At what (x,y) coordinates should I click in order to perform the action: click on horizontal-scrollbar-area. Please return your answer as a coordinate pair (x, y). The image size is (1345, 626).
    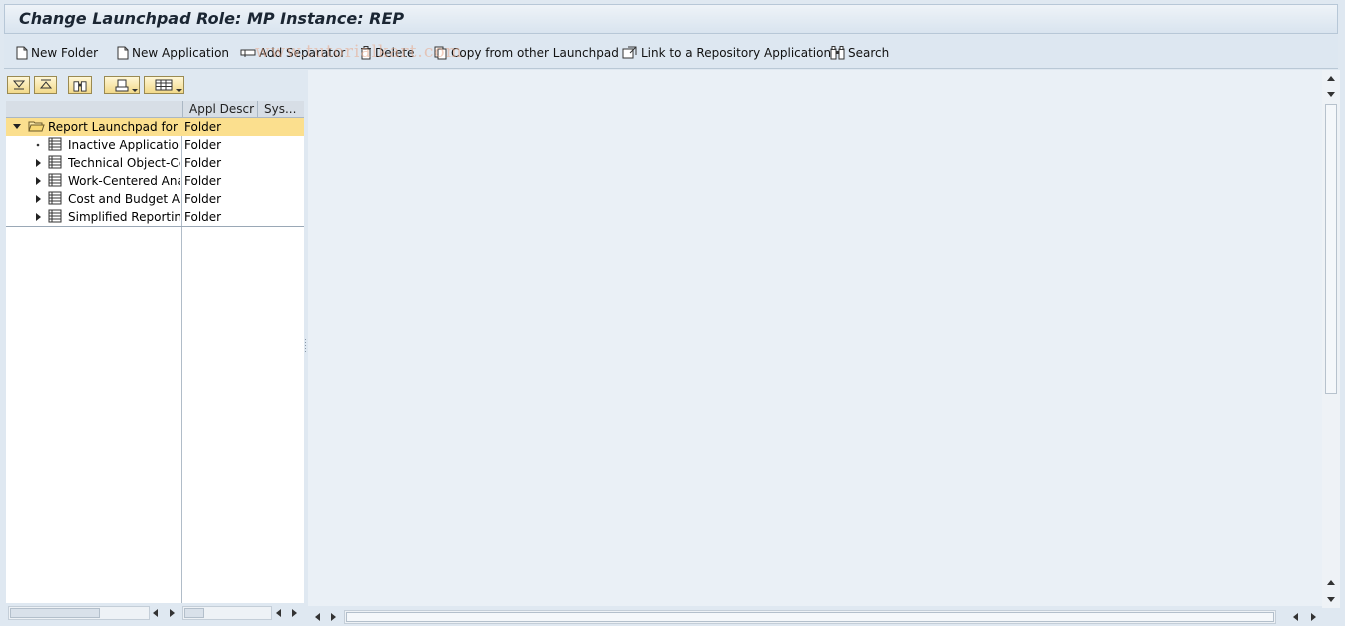
    Looking at the image, I should click on (824, 617).